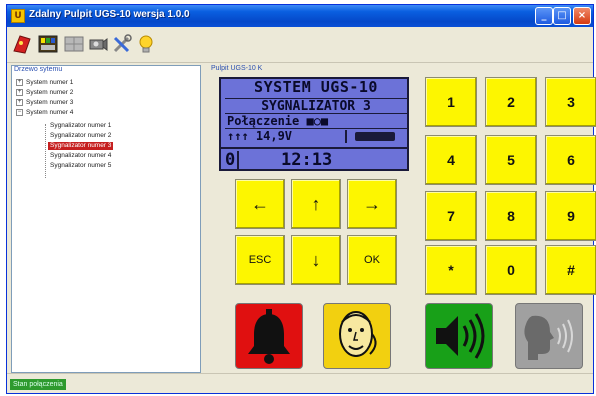 Image resolution: width=596 pixels, height=396 pixels. What do you see at coordinates (81, 146) in the screenshot?
I see `tree-child-signaller-selected: Sygnalizator numer 3` at bounding box center [81, 146].